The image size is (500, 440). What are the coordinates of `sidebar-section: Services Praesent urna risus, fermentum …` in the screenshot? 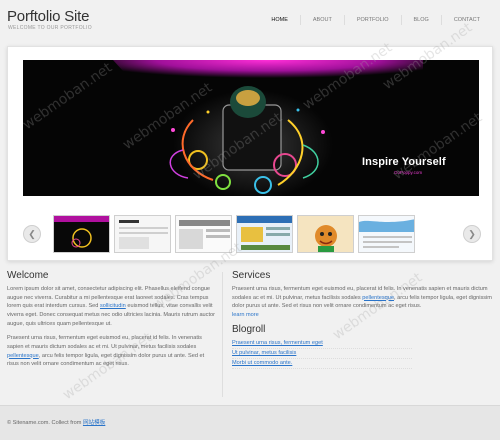 It's located at (363, 319).